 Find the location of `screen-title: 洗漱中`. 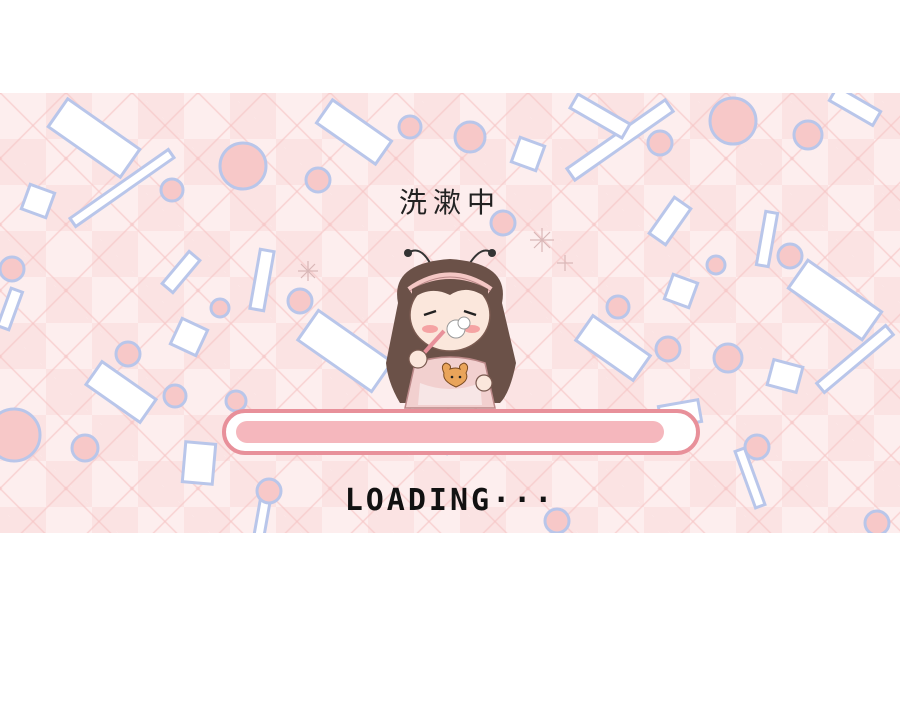

screen-title: 洗漱中 is located at coordinates (449, 202).